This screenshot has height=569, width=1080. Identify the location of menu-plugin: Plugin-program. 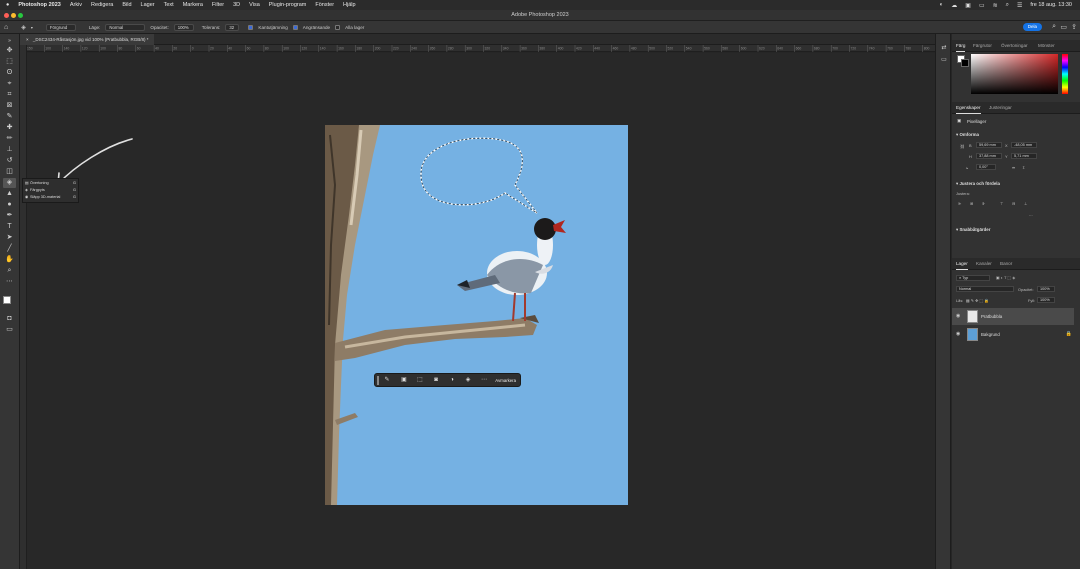
(288, 5).